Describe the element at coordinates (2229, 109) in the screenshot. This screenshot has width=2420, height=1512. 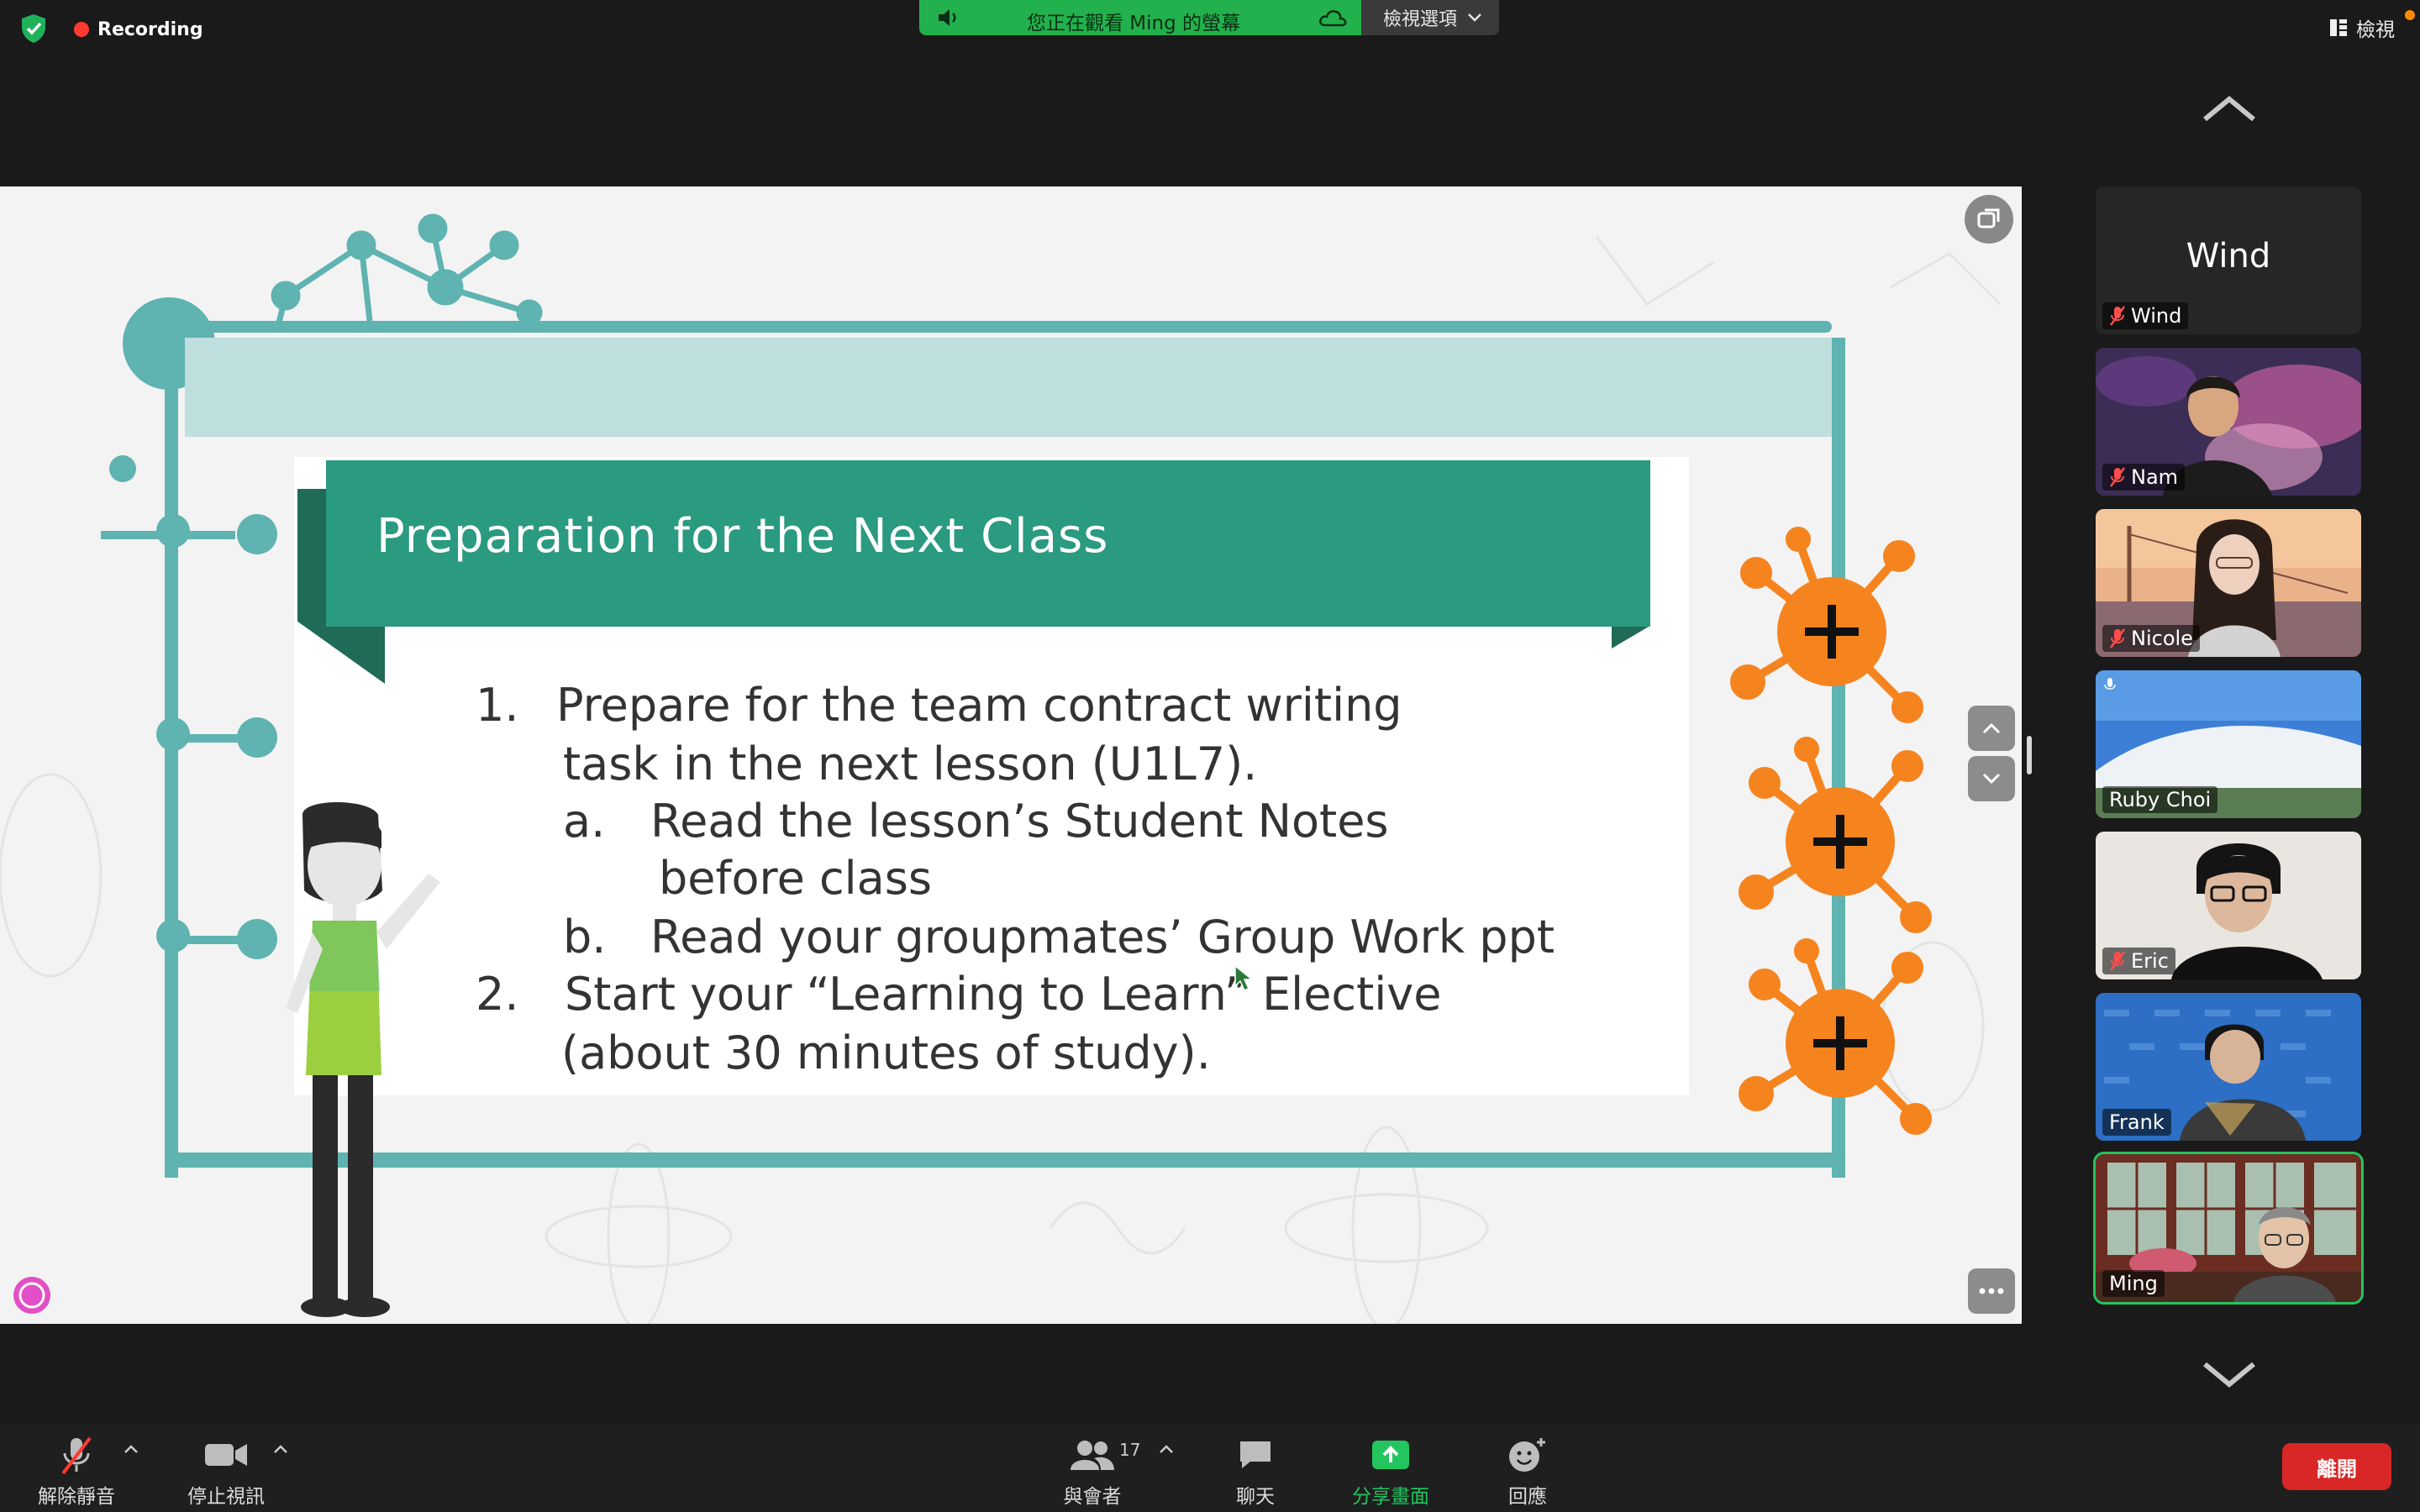
I see `gallery-scroll-up-icon` at that location.